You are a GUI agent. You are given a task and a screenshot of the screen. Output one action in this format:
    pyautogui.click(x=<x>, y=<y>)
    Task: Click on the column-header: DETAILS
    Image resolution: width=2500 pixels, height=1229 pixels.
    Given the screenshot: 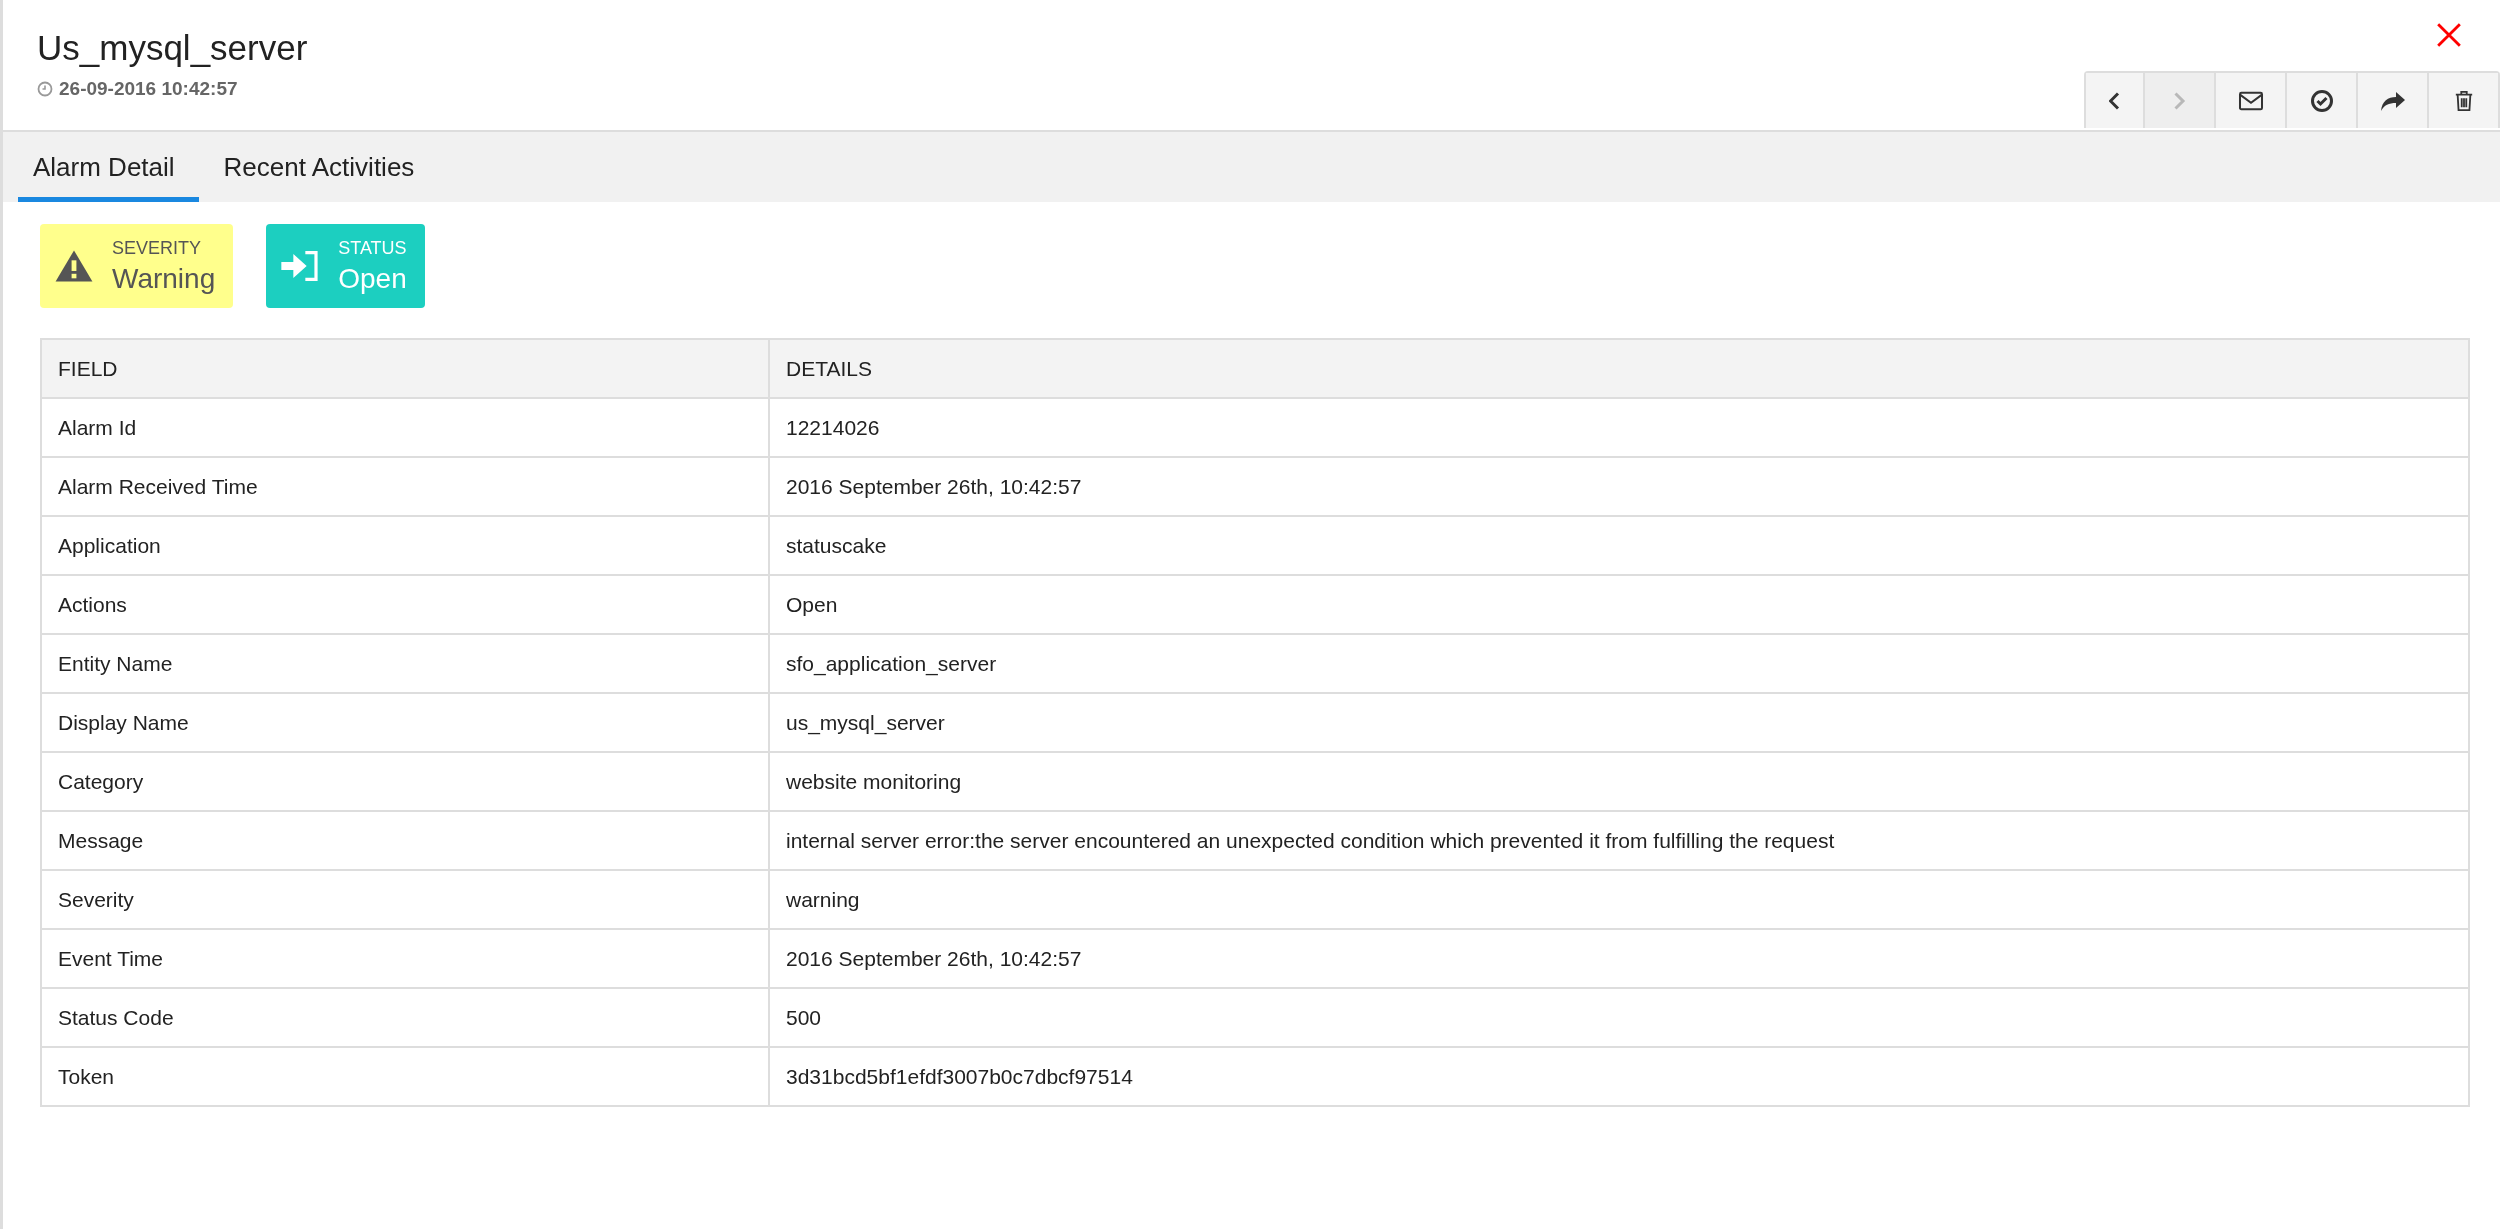 What is the action you would take?
    pyautogui.click(x=1619, y=368)
    